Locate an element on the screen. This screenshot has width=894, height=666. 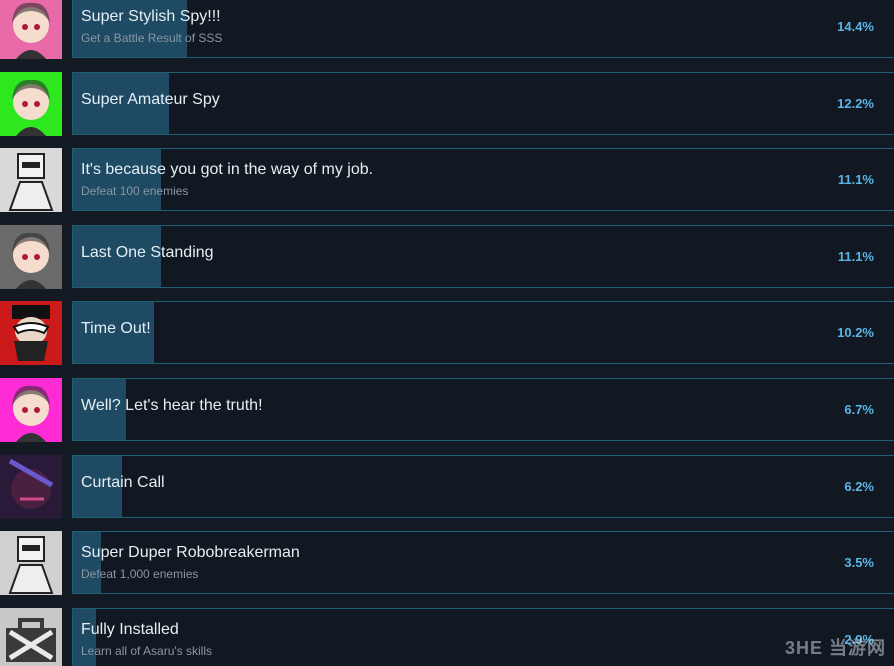
unlock-percentage: 6.7% is located at coordinates (859, 409).